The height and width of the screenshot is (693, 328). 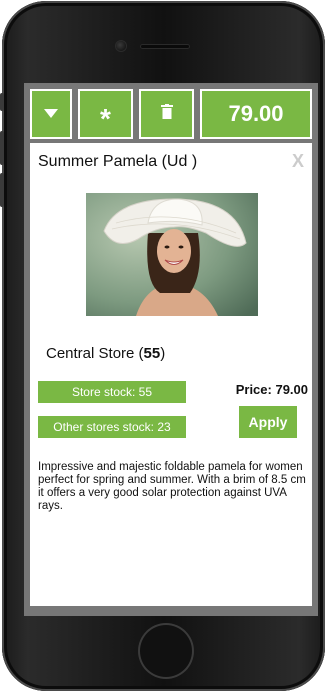 I want to click on dropdown-button, so click(x=51, y=114).